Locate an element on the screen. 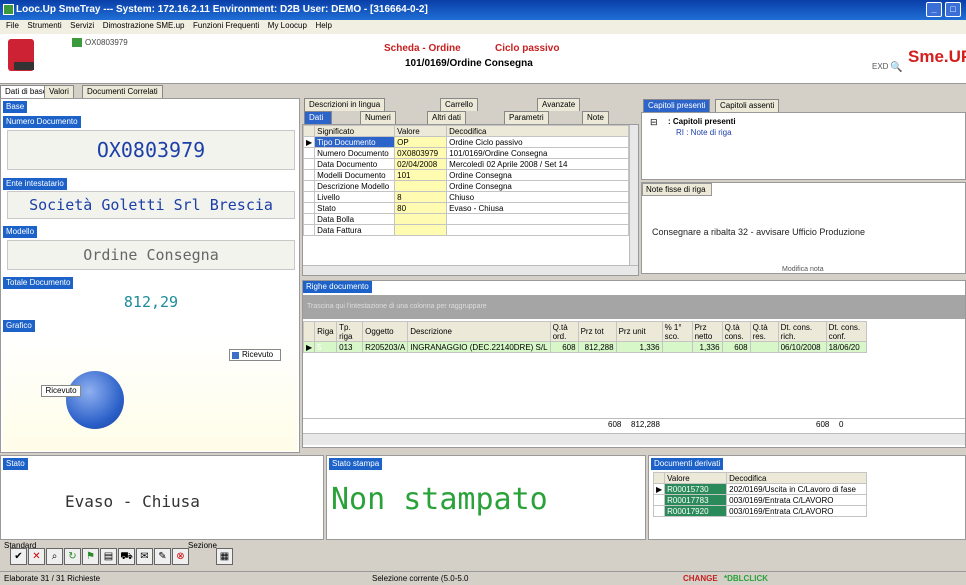 This screenshot has width=966, height=585. cell-valore: R00017920 is located at coordinates (696, 511).